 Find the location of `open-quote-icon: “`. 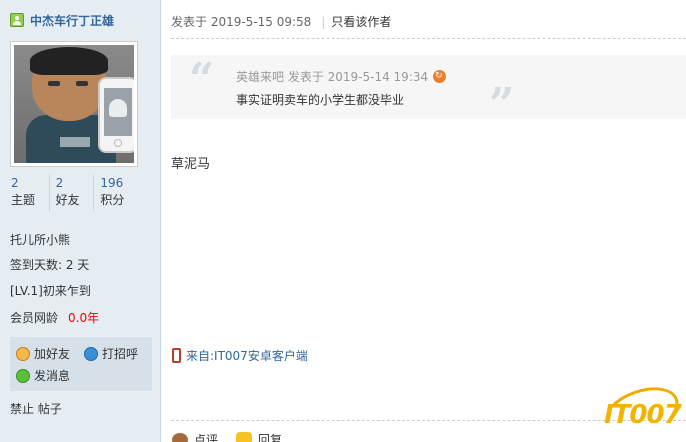

open-quote-icon: “ is located at coordinates (202, 79).